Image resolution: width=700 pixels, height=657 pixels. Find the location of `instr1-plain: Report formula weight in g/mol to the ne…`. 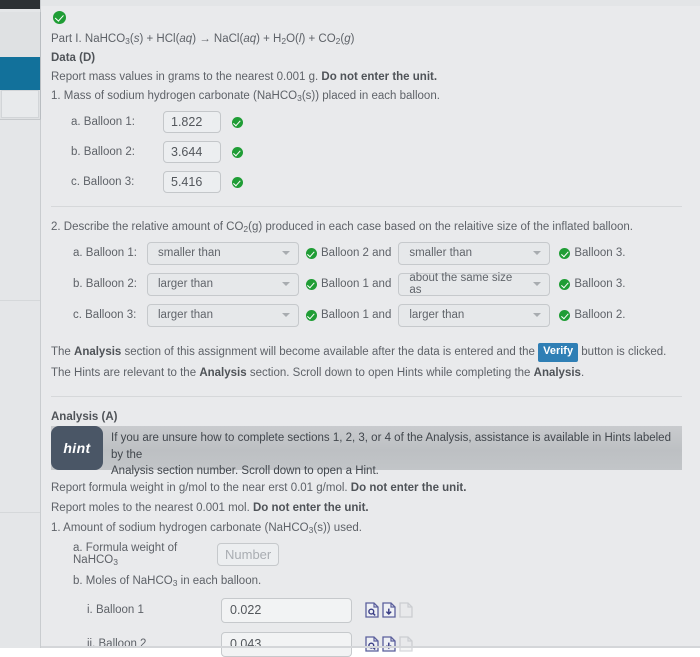

instr1-plain: Report formula weight in g/mol to the ne… is located at coordinates (201, 488).